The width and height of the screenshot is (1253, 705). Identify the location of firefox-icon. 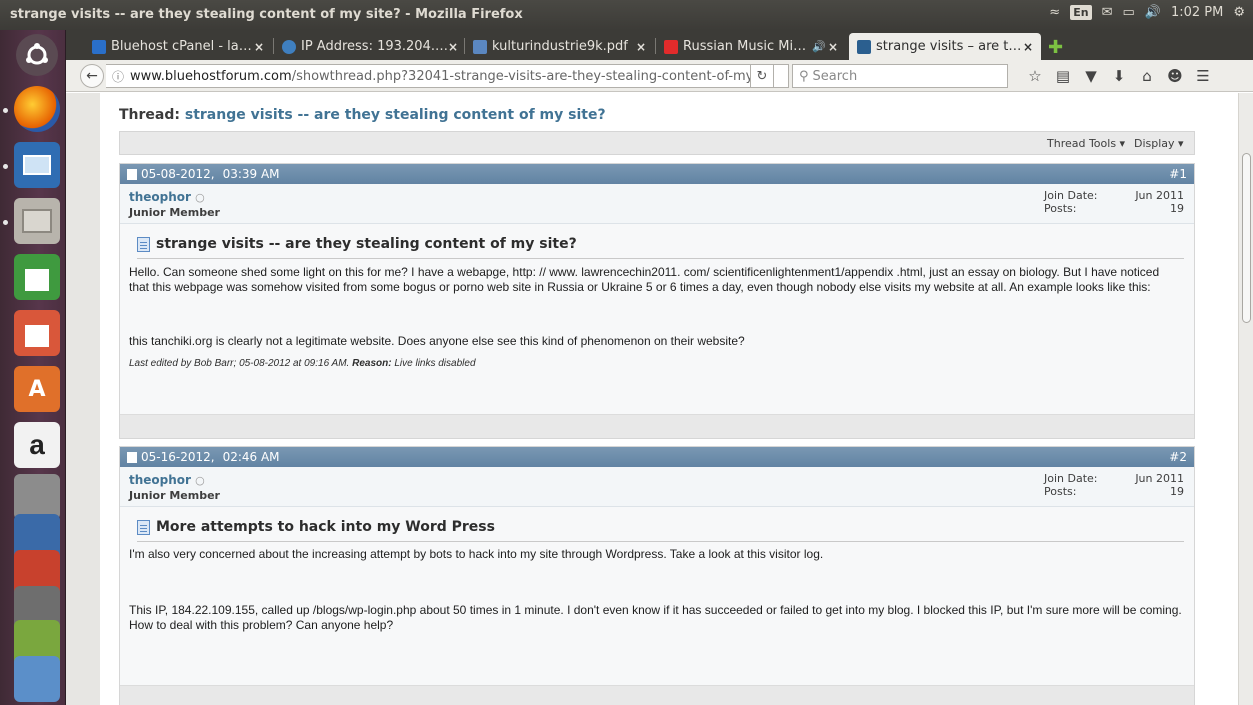
(37, 109).